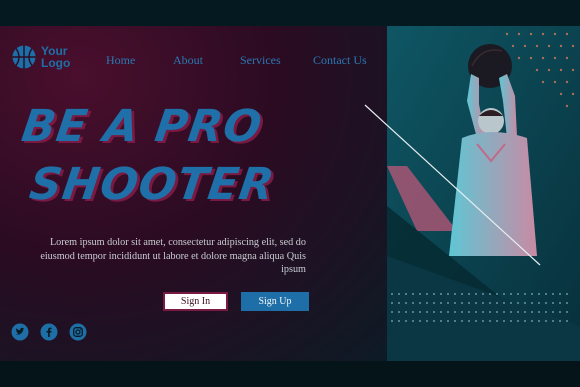  Describe the element at coordinates (56, 63) in the screenshot. I see `logo-line-2: Logo` at that location.